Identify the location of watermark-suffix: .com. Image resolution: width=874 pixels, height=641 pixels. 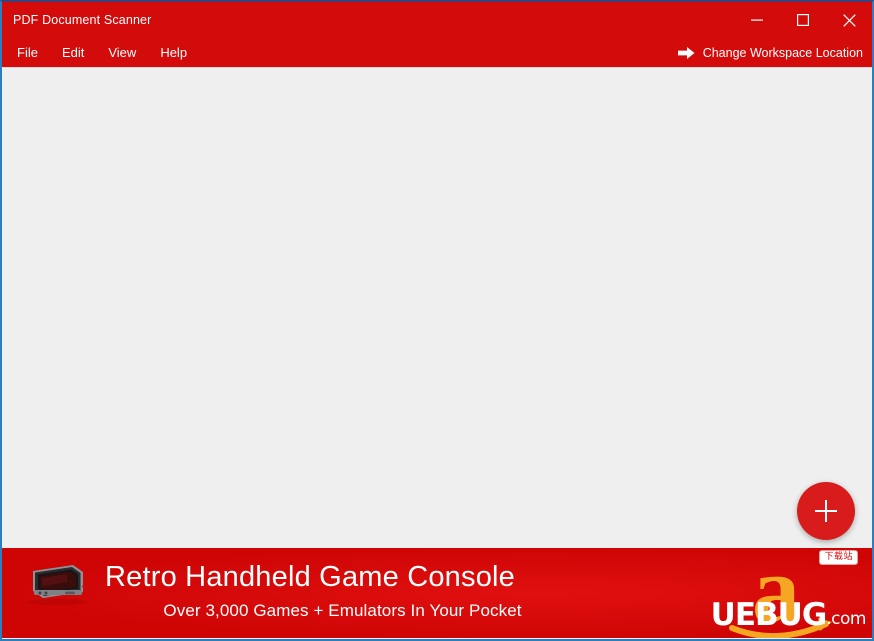
(846, 619).